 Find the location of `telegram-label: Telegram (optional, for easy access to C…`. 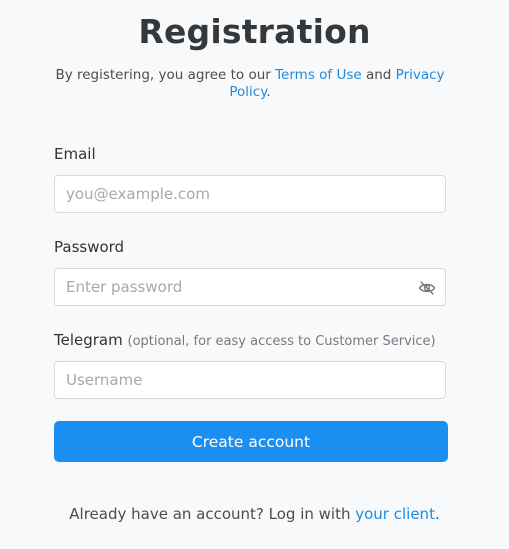

telegram-label: Telegram (optional, for easy access to C… is located at coordinates (245, 340).